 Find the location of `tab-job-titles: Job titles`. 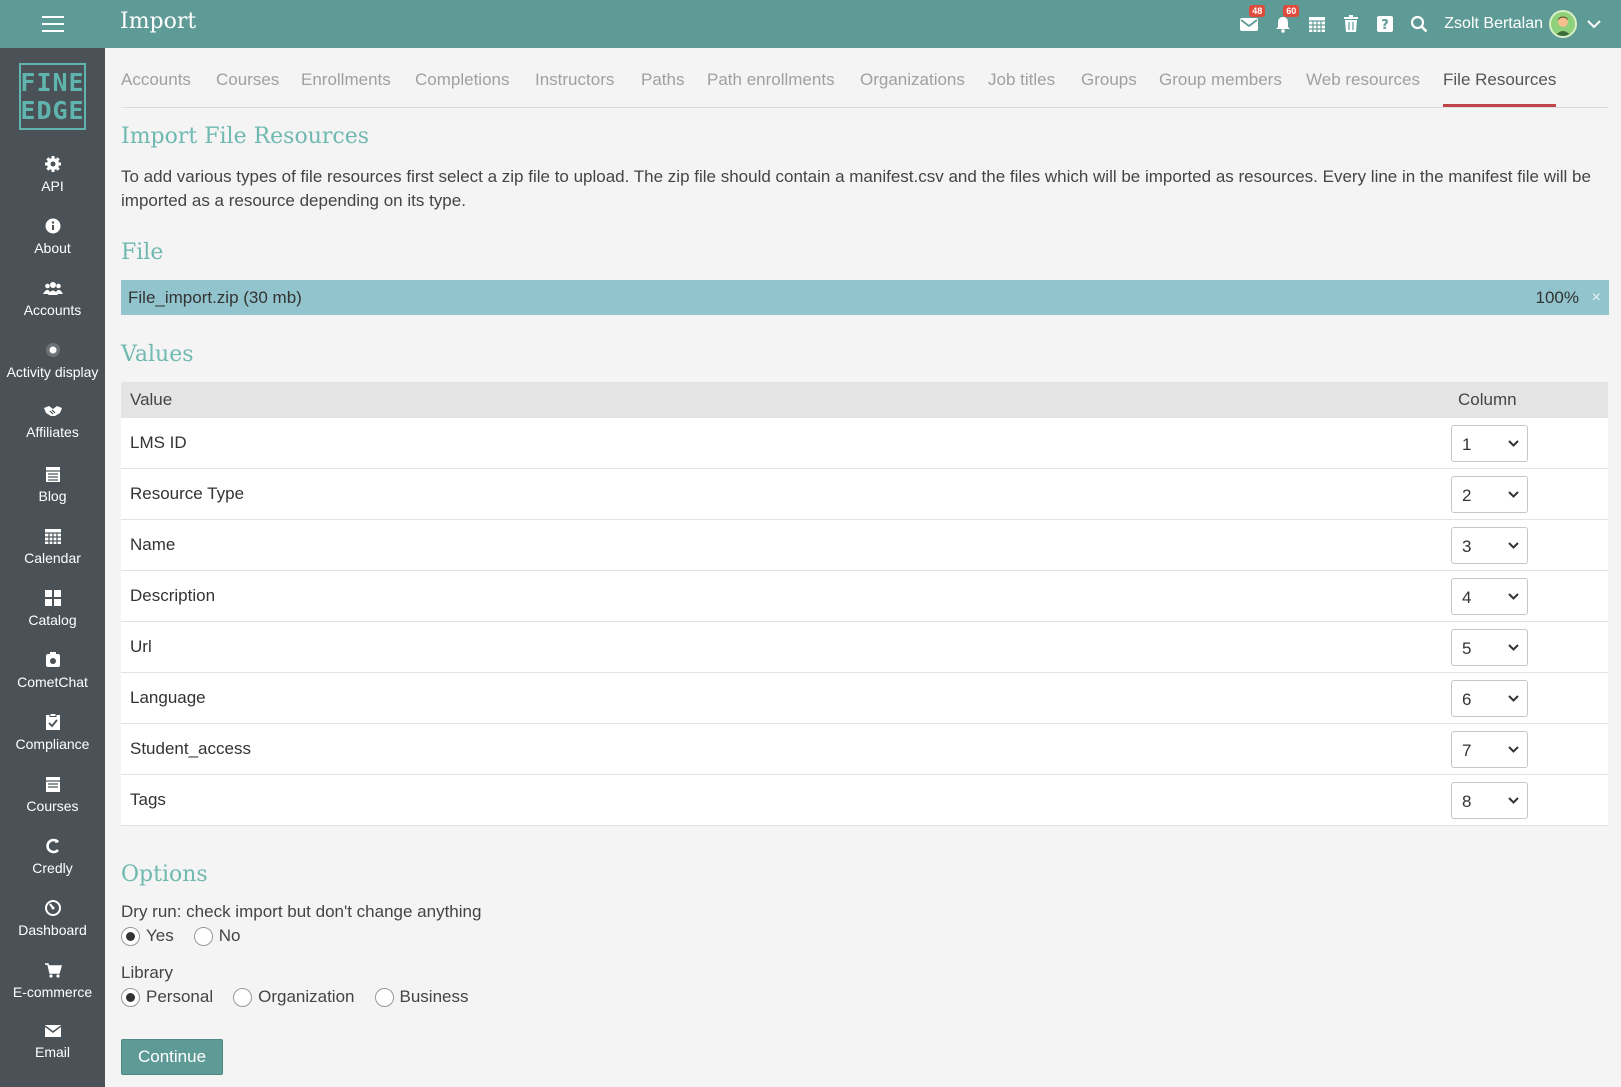

tab-job-titles: Job titles is located at coordinates (1021, 80).